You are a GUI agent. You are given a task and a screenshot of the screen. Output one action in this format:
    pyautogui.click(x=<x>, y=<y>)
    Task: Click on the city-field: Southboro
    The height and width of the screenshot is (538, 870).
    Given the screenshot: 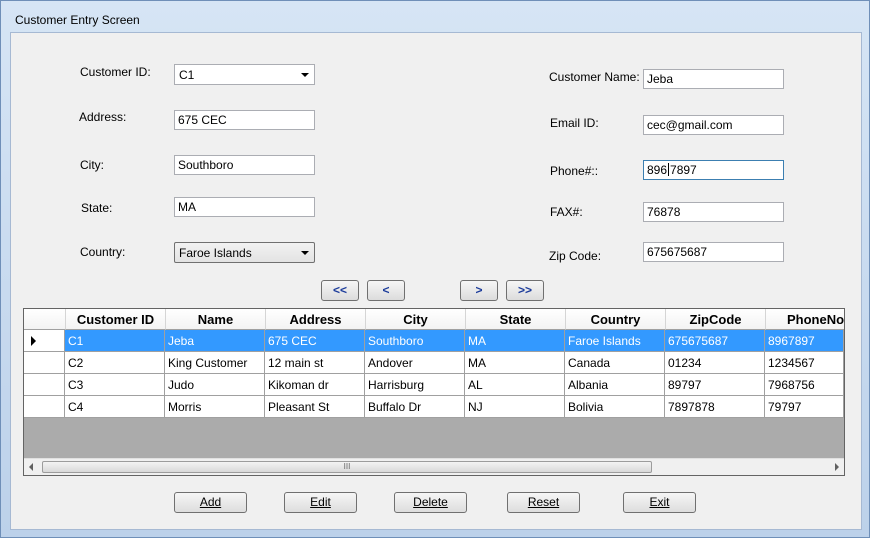 What is the action you would take?
    pyautogui.click(x=244, y=165)
    